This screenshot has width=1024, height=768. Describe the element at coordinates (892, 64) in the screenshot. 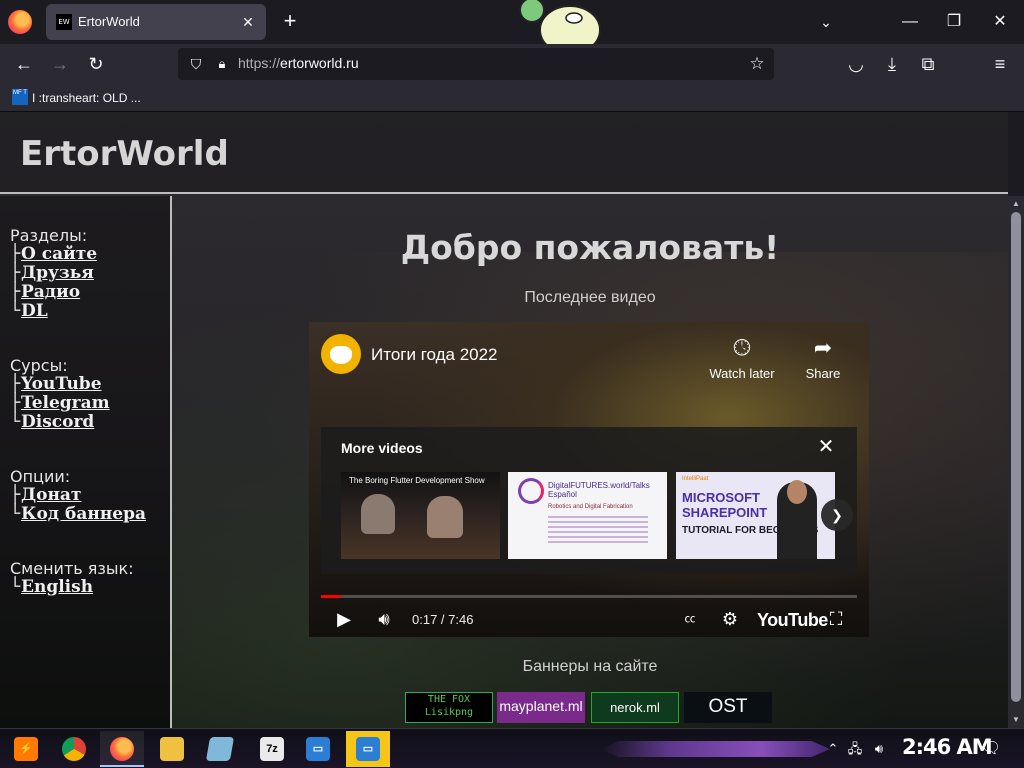

I see `downloads-icon: ⤓` at that location.